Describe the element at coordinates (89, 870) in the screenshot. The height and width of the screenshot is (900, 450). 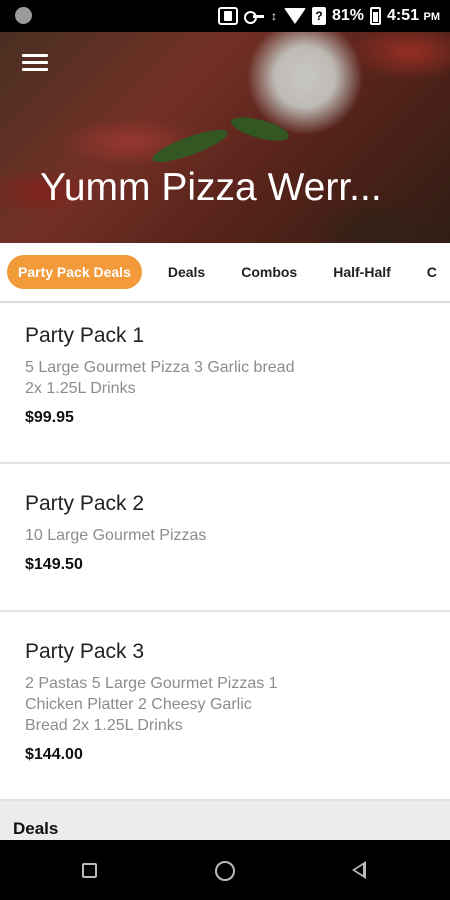
I see `recents-square-icon` at that location.